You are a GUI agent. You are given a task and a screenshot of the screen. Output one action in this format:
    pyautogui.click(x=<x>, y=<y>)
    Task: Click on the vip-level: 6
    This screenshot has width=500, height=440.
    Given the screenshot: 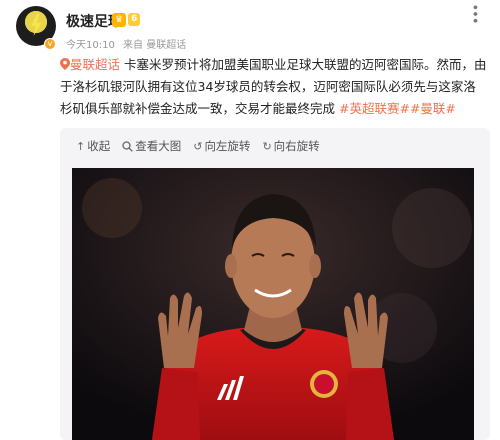 What is the action you would take?
    pyautogui.click(x=134, y=19)
    